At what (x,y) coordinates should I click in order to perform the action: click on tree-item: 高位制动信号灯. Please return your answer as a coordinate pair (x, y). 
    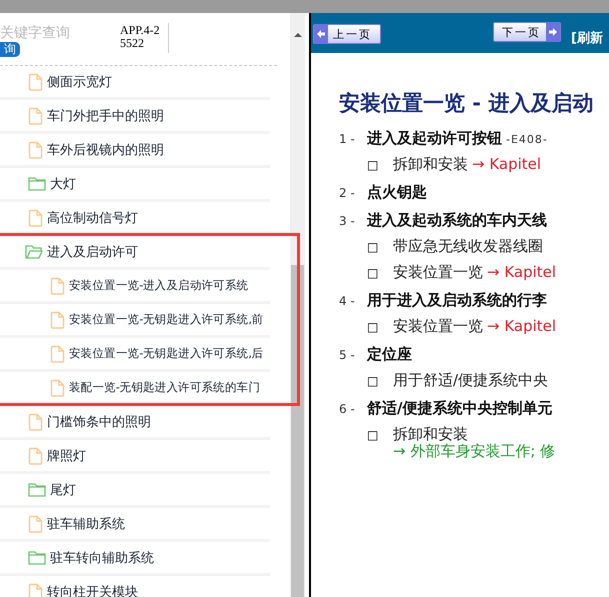
    Looking at the image, I should click on (135, 219).